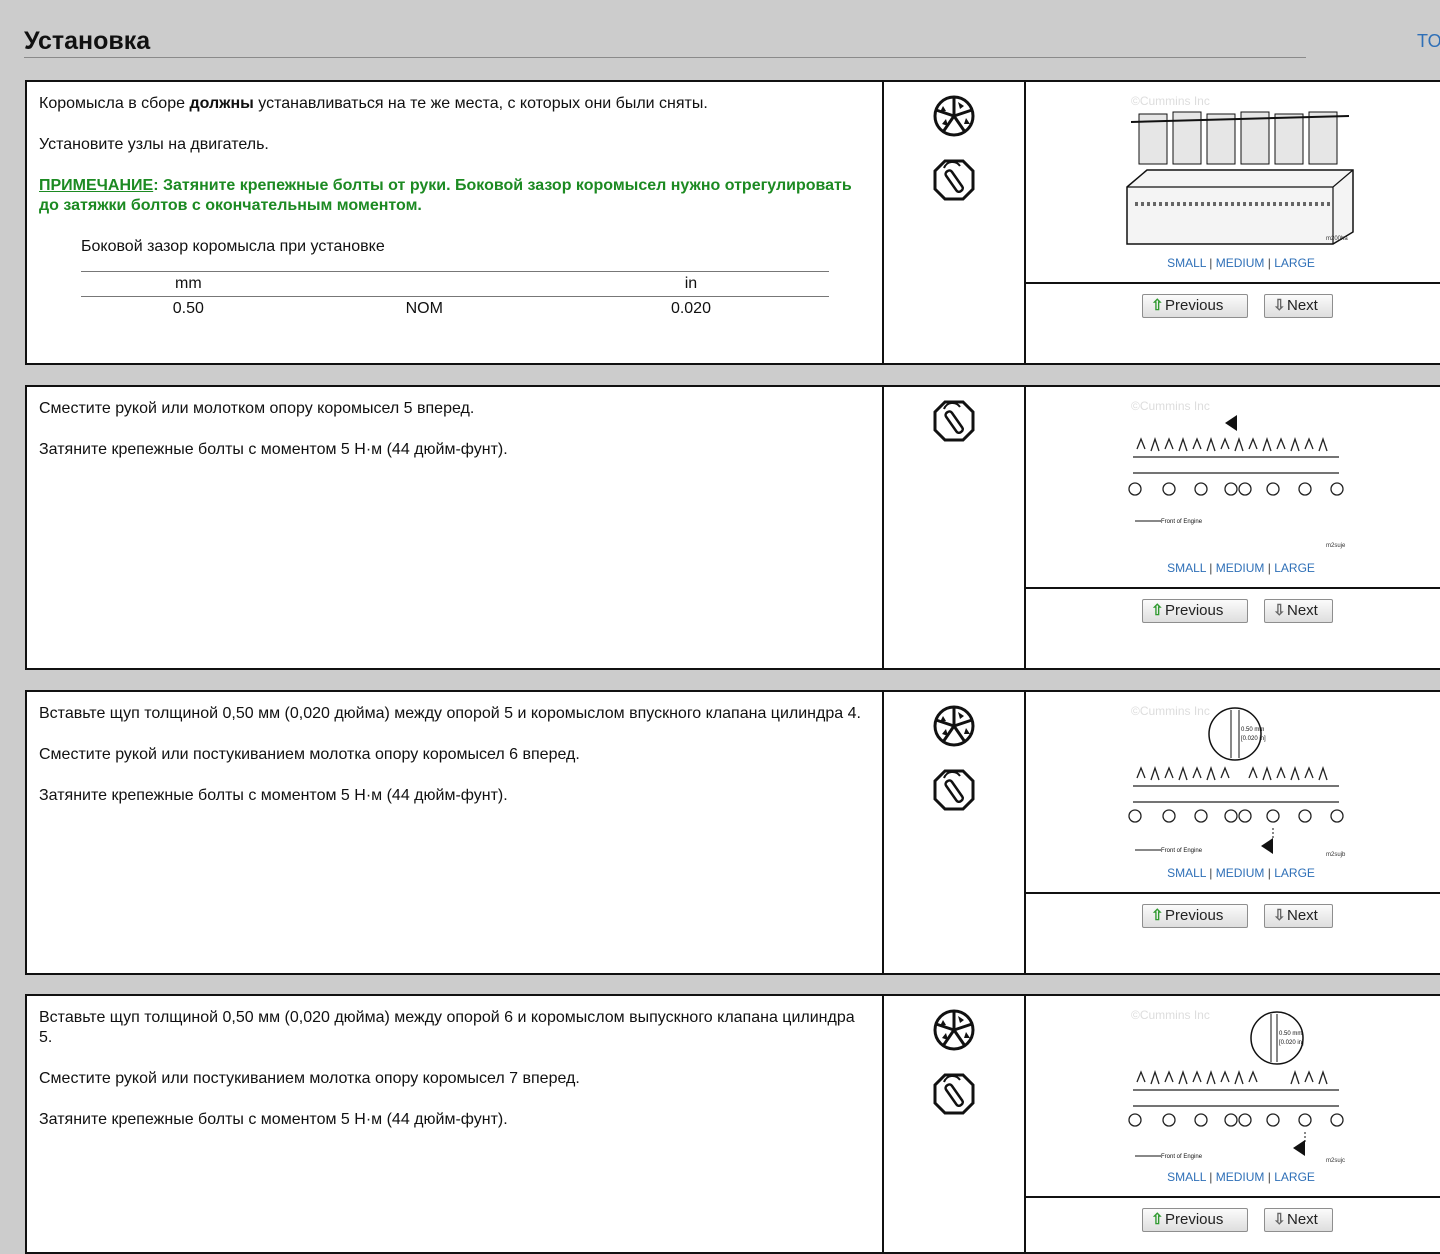  I want to click on spec-table: mm in 0.50 NOM 0.020, so click(455, 296).